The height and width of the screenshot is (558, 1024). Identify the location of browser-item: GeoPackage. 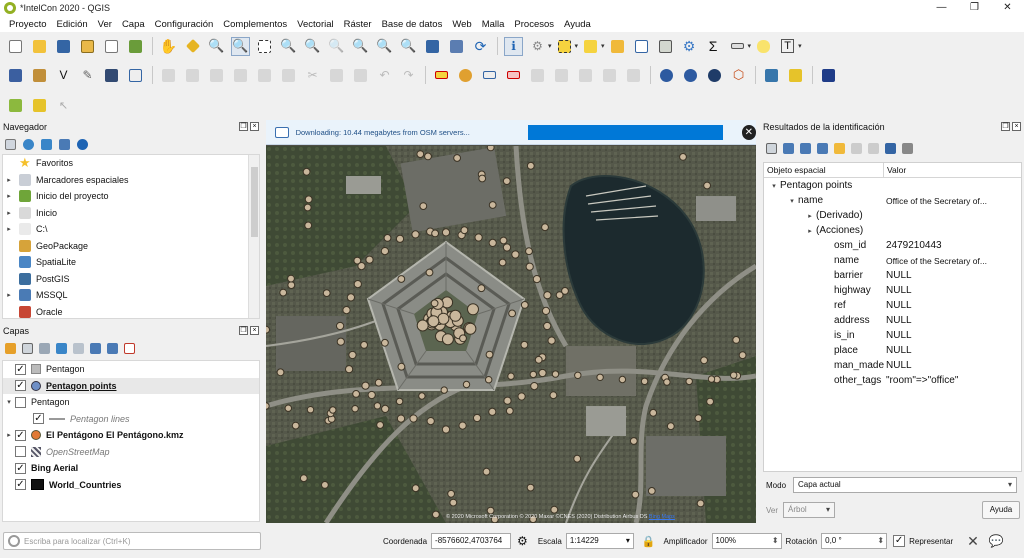
(131, 246).